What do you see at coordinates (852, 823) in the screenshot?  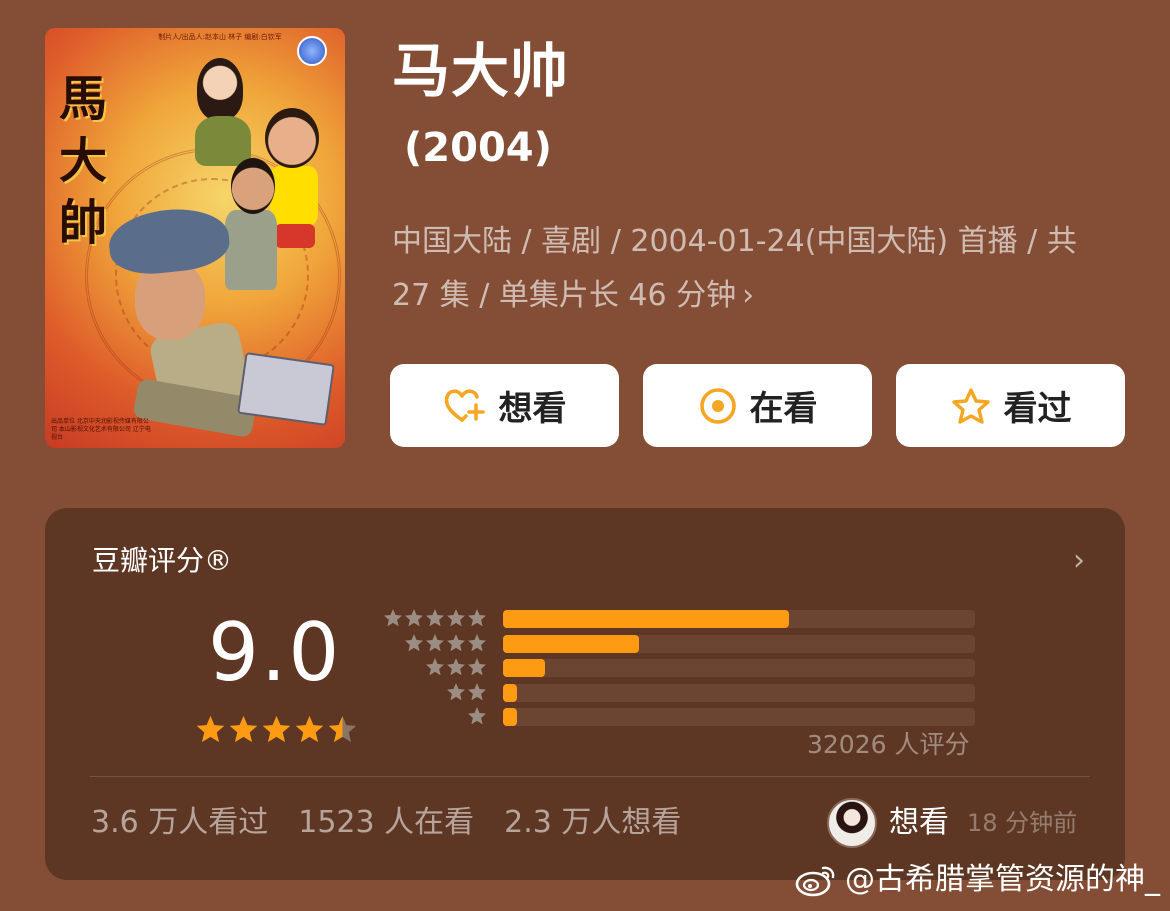 I see `avatar` at bounding box center [852, 823].